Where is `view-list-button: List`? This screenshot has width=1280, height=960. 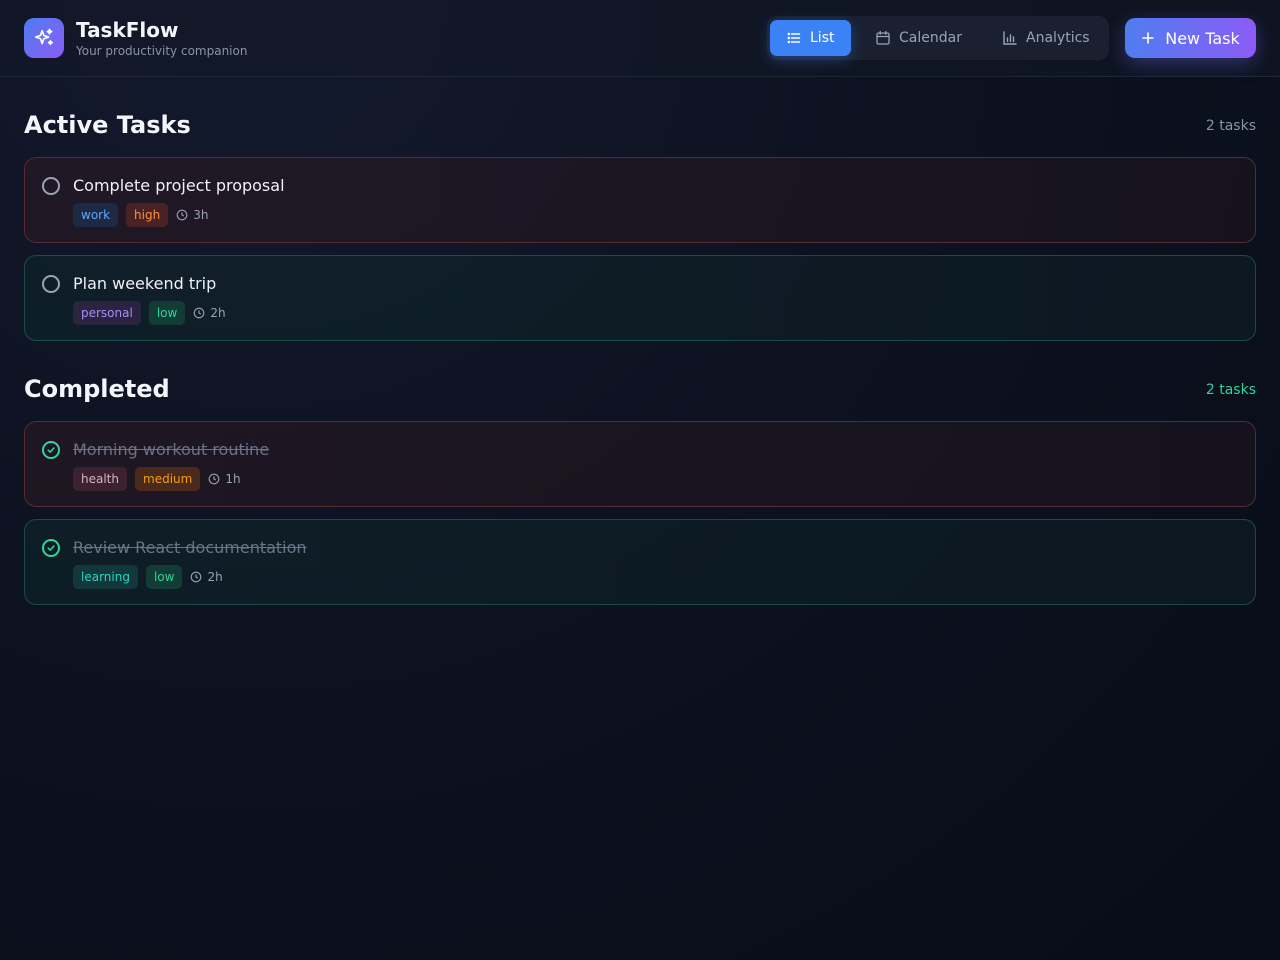
view-list-button: List is located at coordinates (810, 38).